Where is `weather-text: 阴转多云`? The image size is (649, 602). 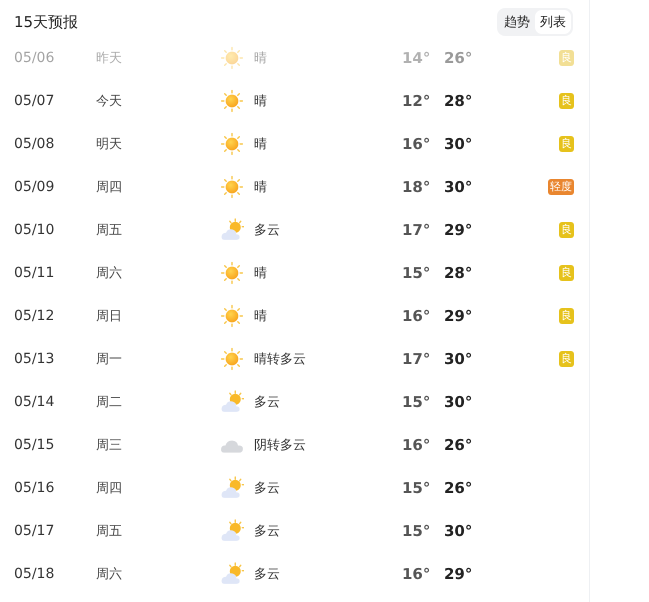 weather-text: 阴转多云 is located at coordinates (280, 445).